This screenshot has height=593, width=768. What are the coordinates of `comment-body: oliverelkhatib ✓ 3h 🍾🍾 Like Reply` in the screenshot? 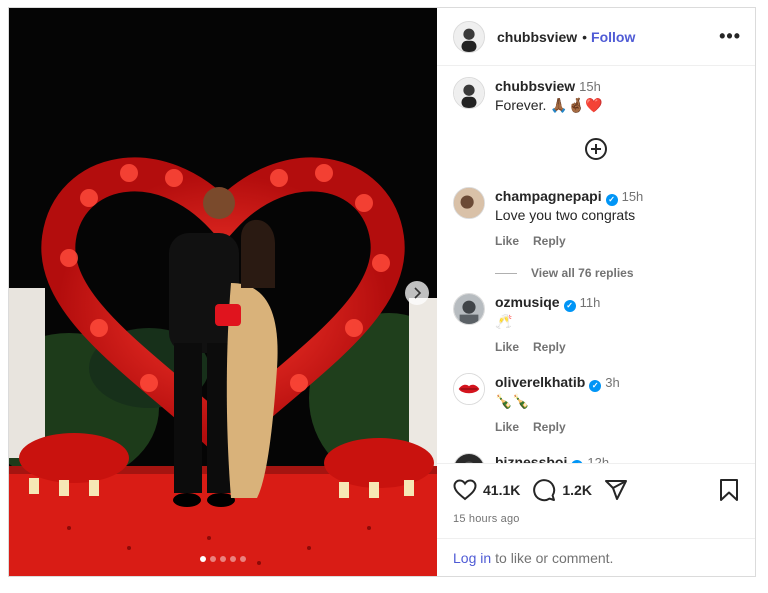 It's located at (557, 404).